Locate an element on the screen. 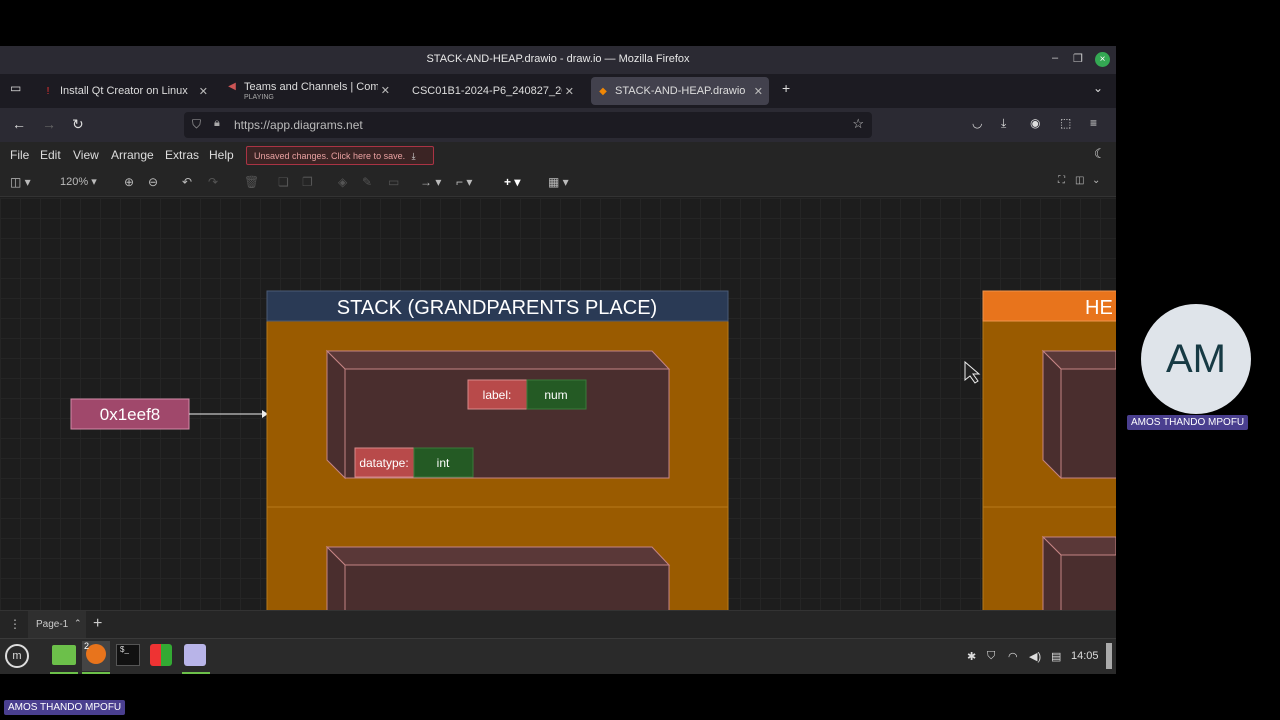 This screenshot has height=720, width=1280. page-tab: Page-1 ⌃ is located at coordinates (57, 625).